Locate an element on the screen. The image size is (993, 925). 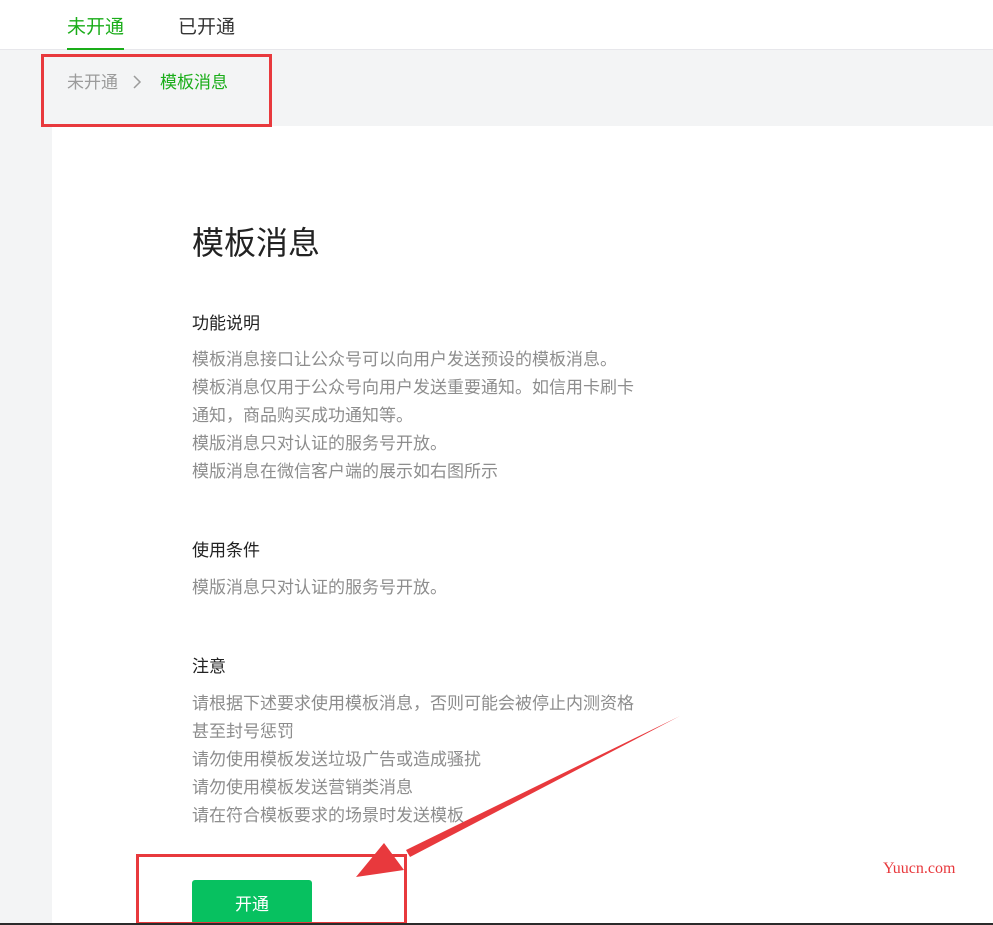
annotation-box-button is located at coordinates (271, 889).